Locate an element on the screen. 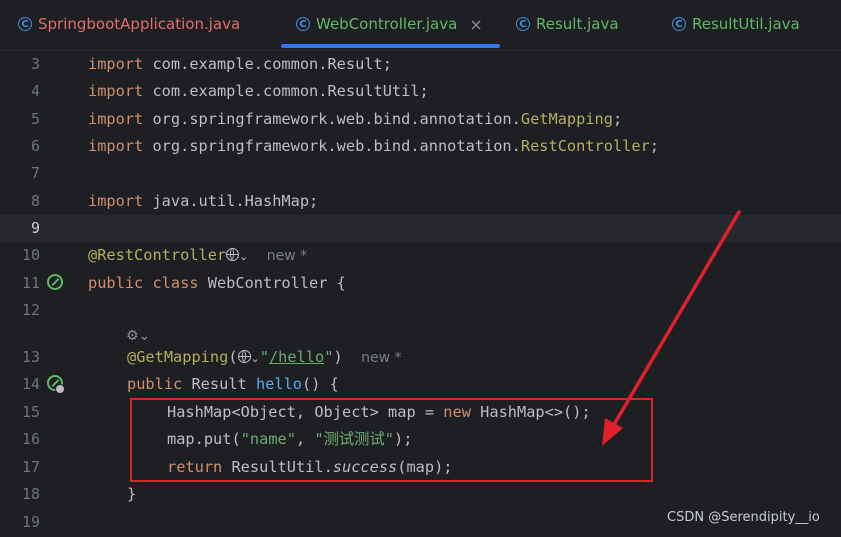  arrow-head is located at coordinates (612, 432).